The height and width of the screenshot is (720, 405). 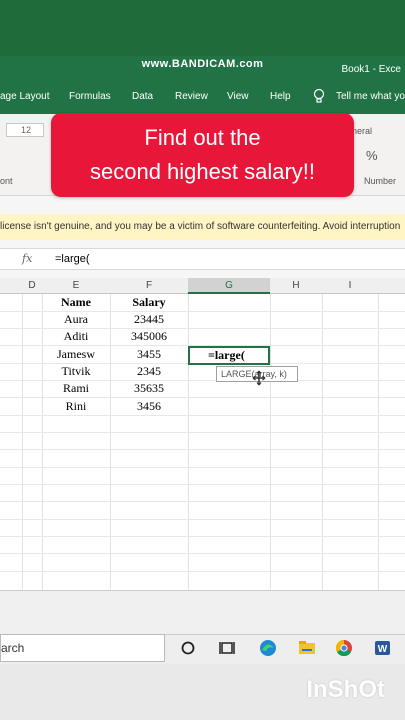 I want to click on caption-banner: Find out the second highest salary!!, so click(x=202, y=155).